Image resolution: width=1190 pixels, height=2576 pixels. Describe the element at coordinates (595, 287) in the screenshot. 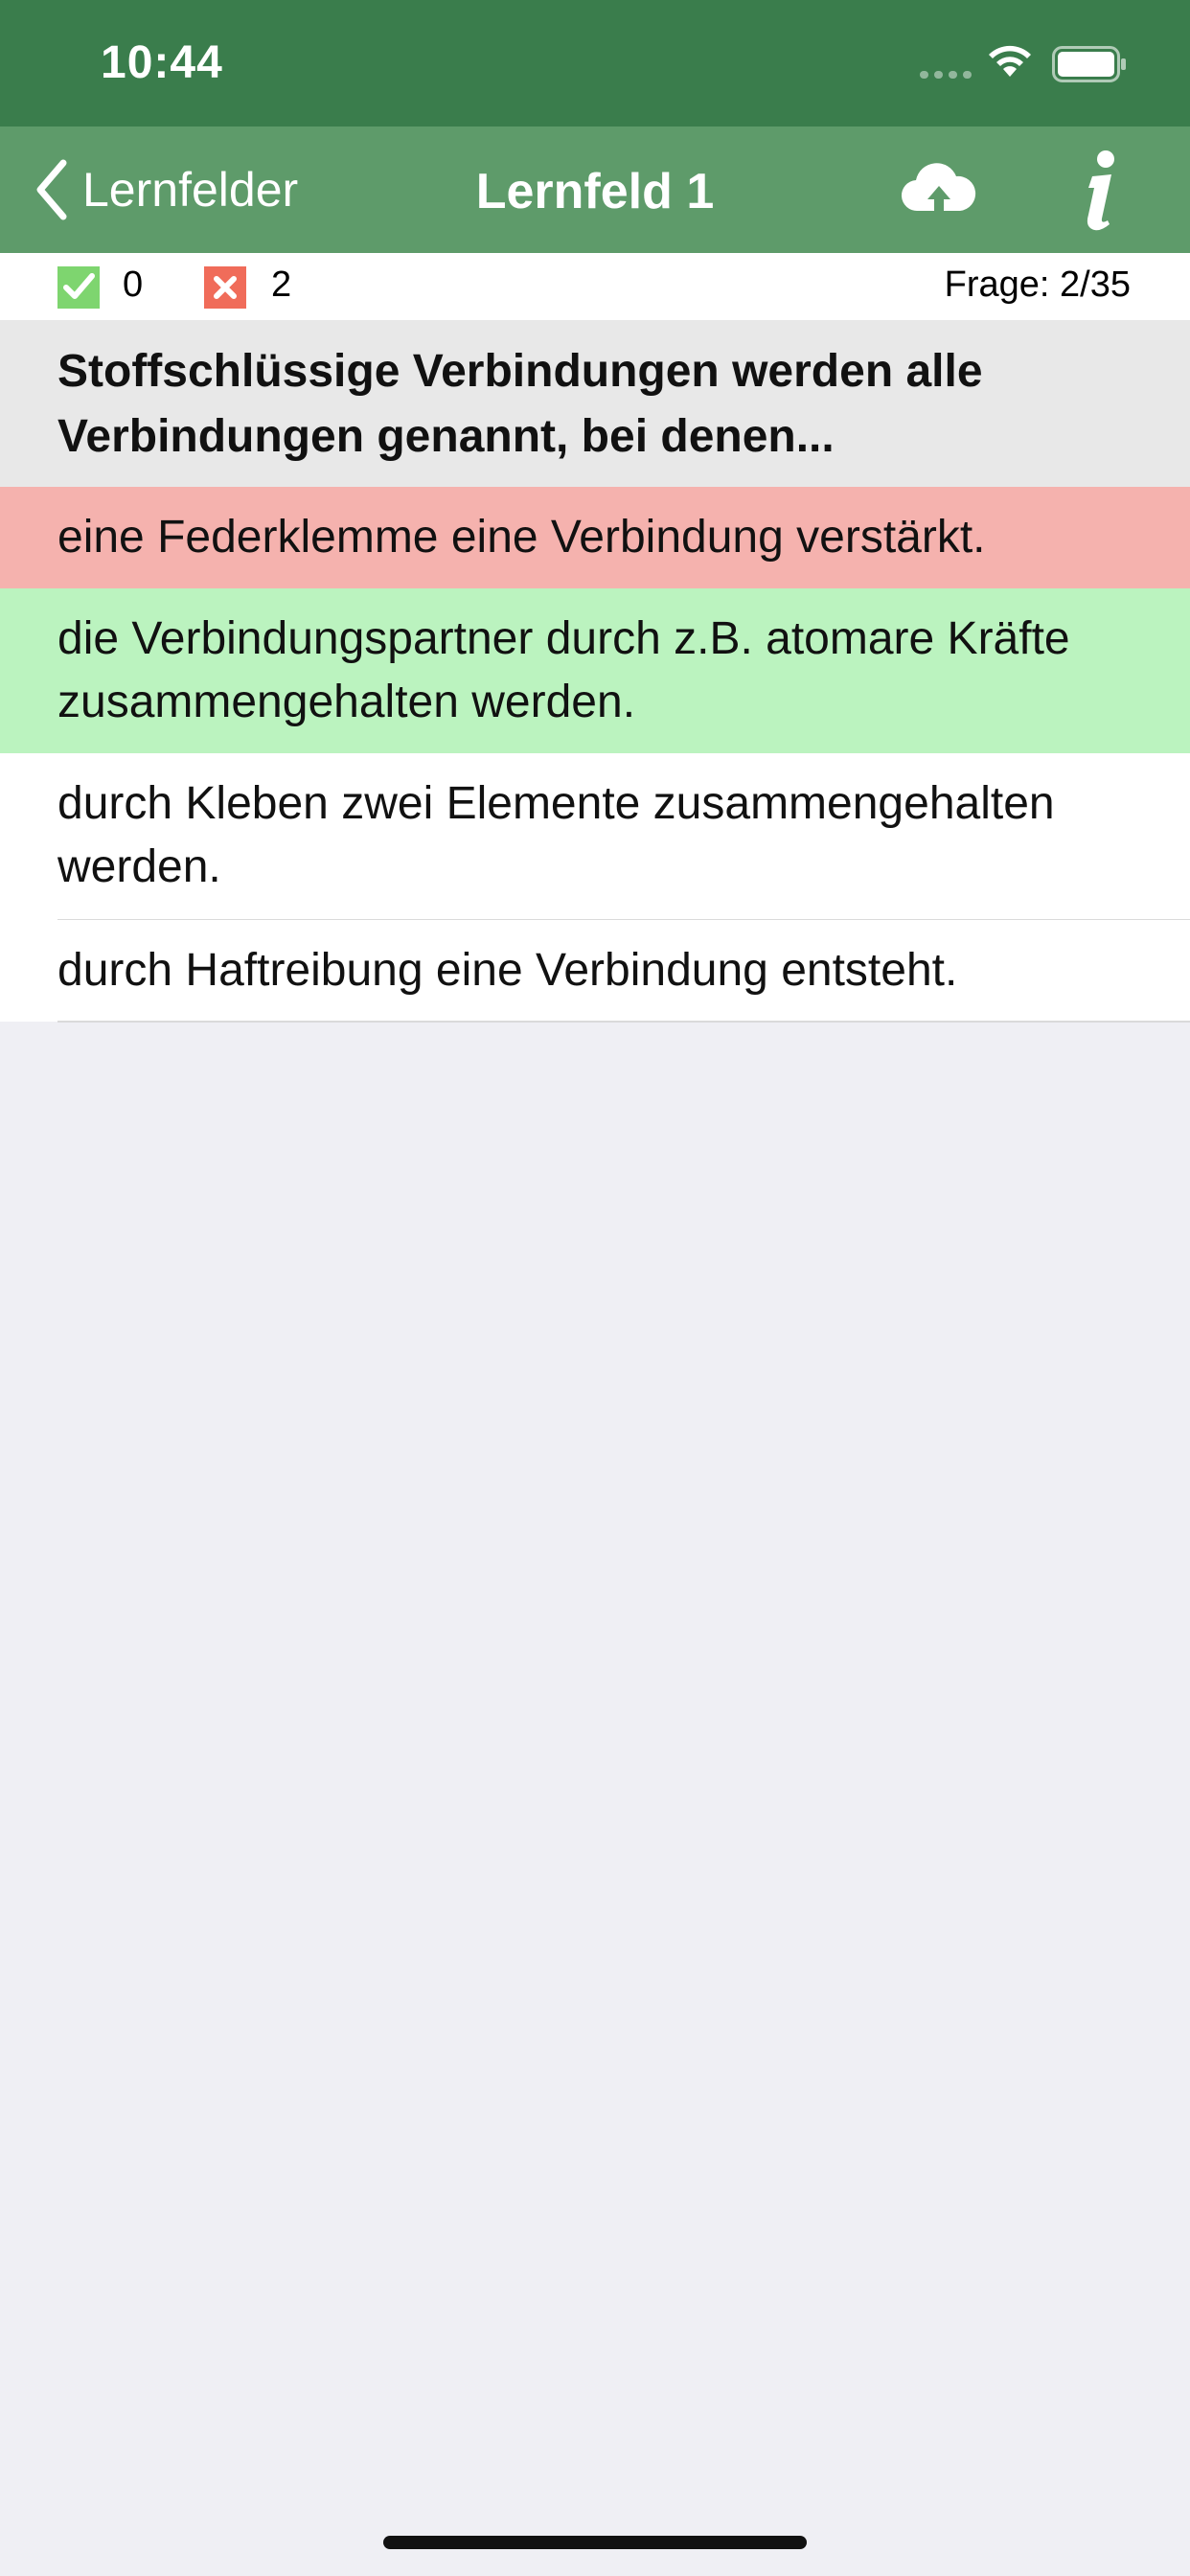

I see `score-bar: 0 2 Frage: 2/35` at that location.